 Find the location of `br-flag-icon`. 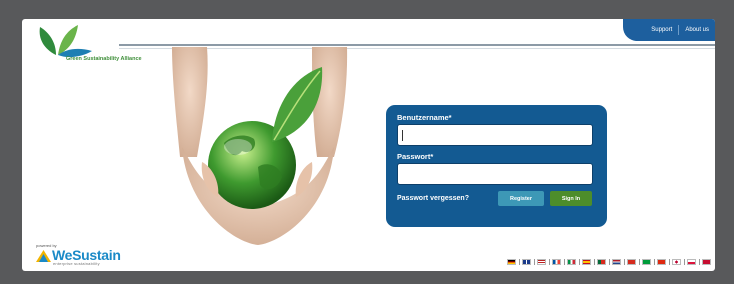

br-flag-icon is located at coordinates (646, 262).